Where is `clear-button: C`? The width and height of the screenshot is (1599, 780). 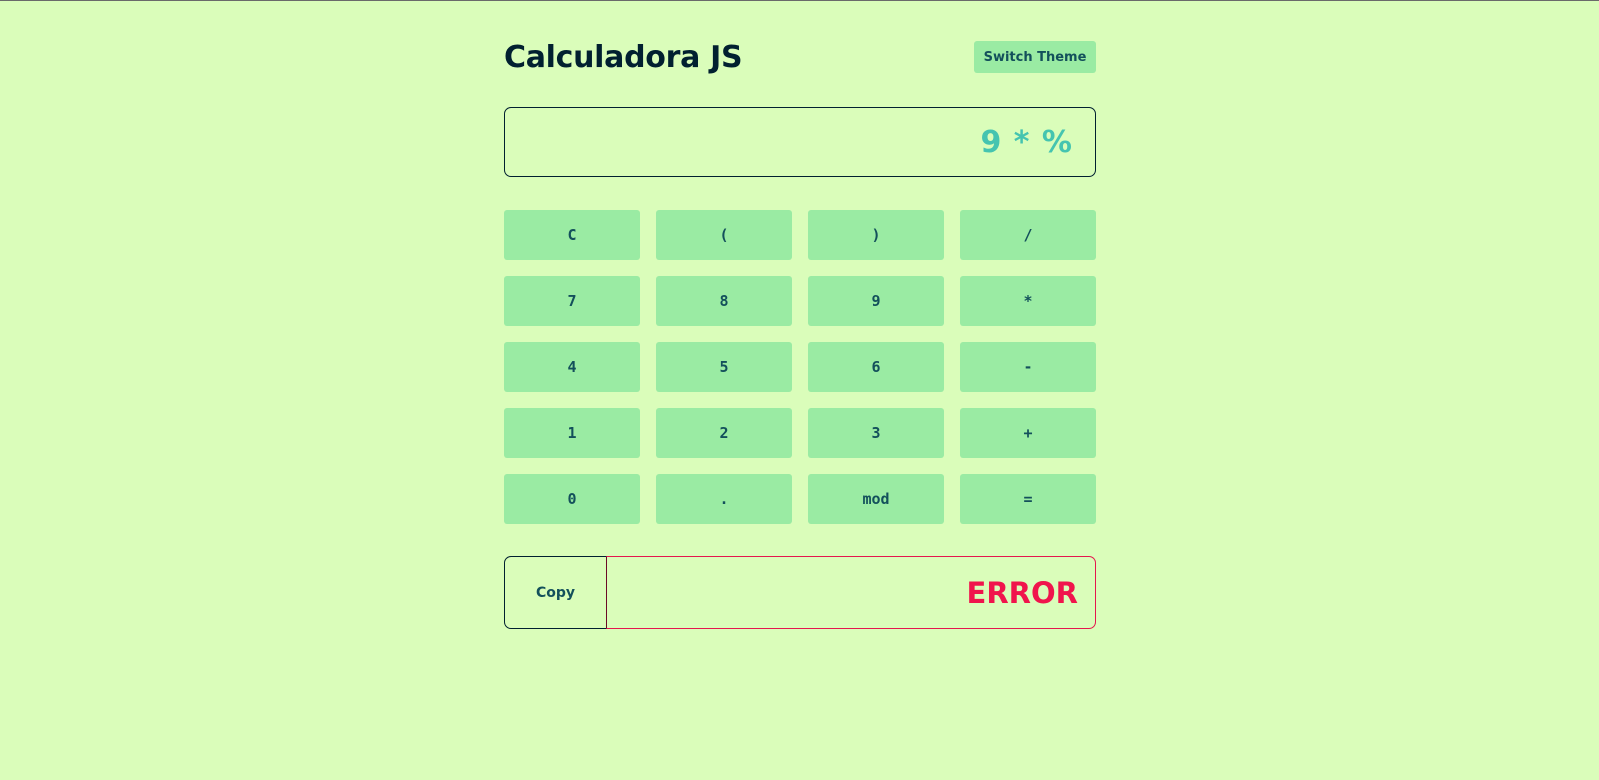 clear-button: C is located at coordinates (572, 235).